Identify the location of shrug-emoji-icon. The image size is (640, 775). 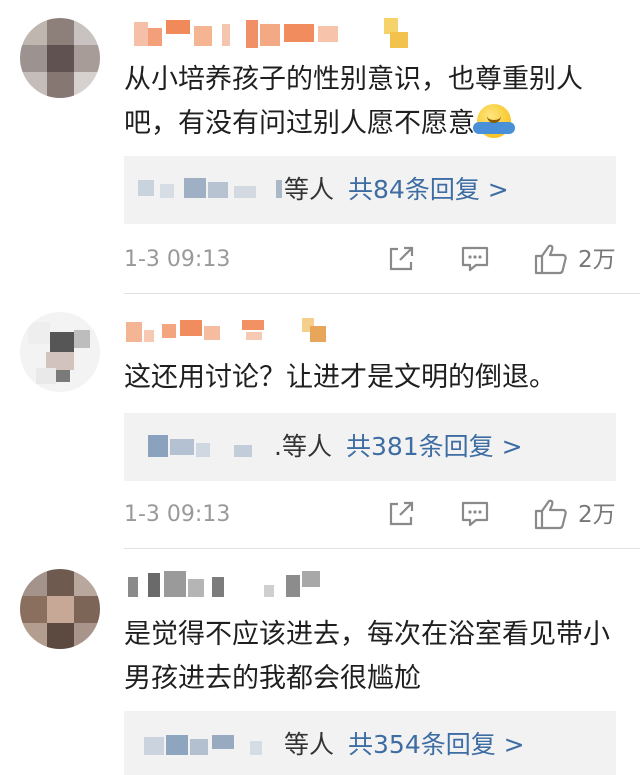
(494, 121).